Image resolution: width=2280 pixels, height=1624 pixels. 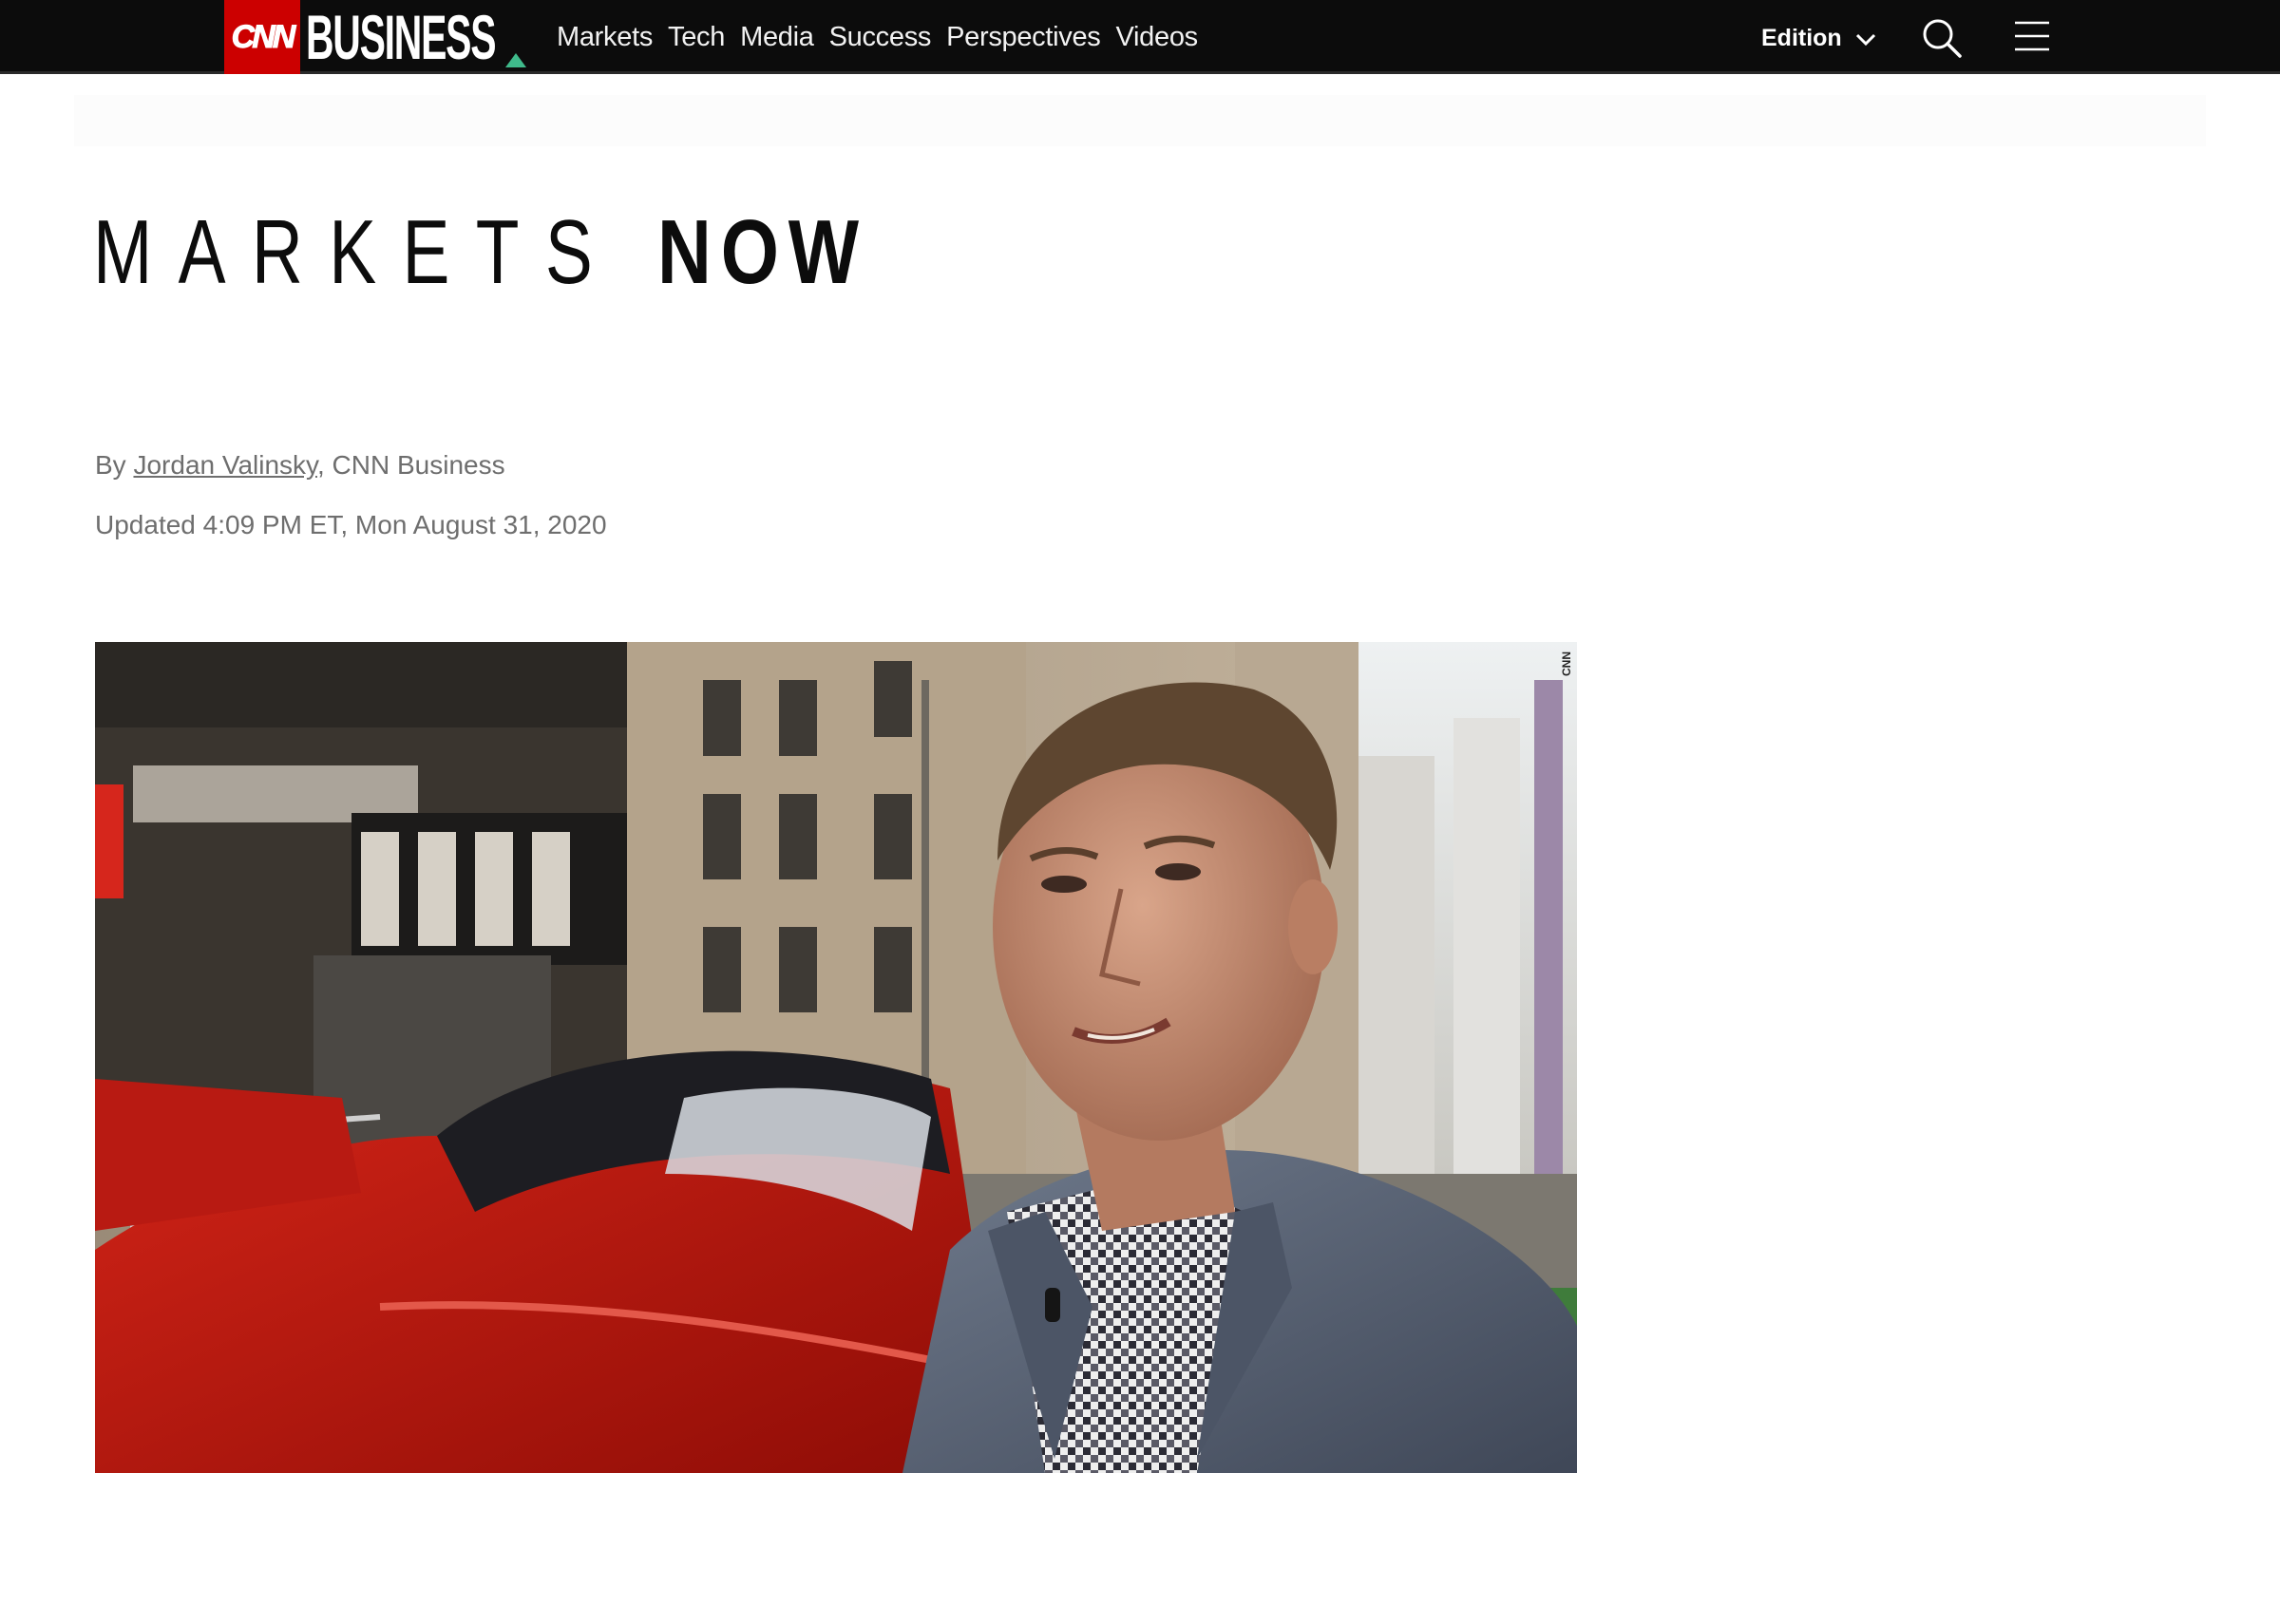 I want to click on markets-now-logo-light: MARKETS, so click(x=356, y=252).